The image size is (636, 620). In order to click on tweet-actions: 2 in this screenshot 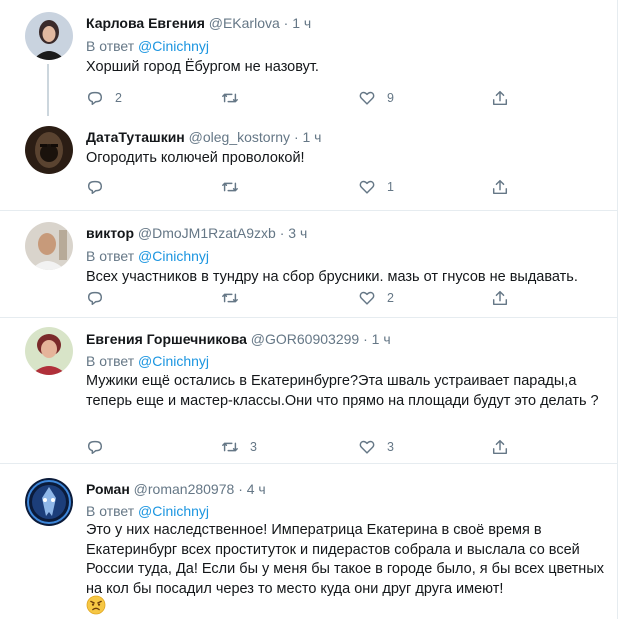, I will do `click(306, 298)`.